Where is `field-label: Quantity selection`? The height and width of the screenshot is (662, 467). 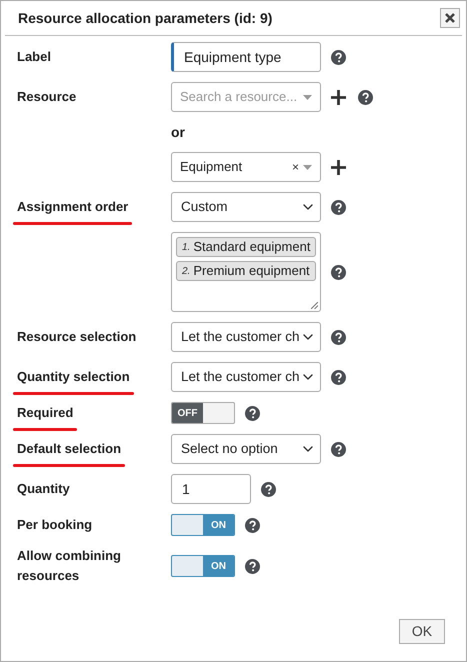 field-label: Quantity selection is located at coordinates (73, 377).